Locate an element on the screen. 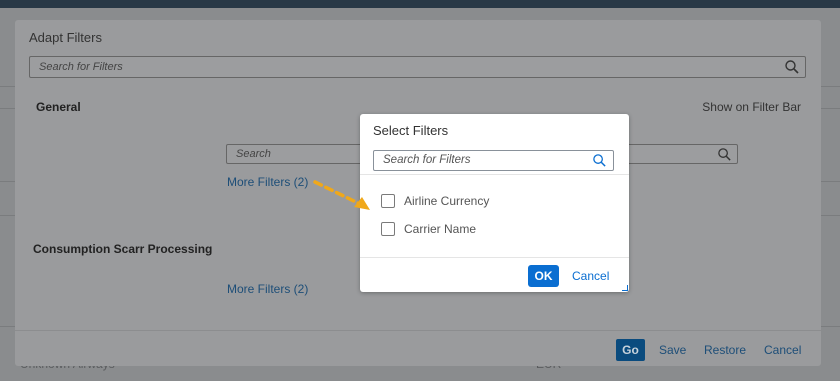 The image size is (840, 381). popup-cancel-button: Cancel is located at coordinates (590, 276).